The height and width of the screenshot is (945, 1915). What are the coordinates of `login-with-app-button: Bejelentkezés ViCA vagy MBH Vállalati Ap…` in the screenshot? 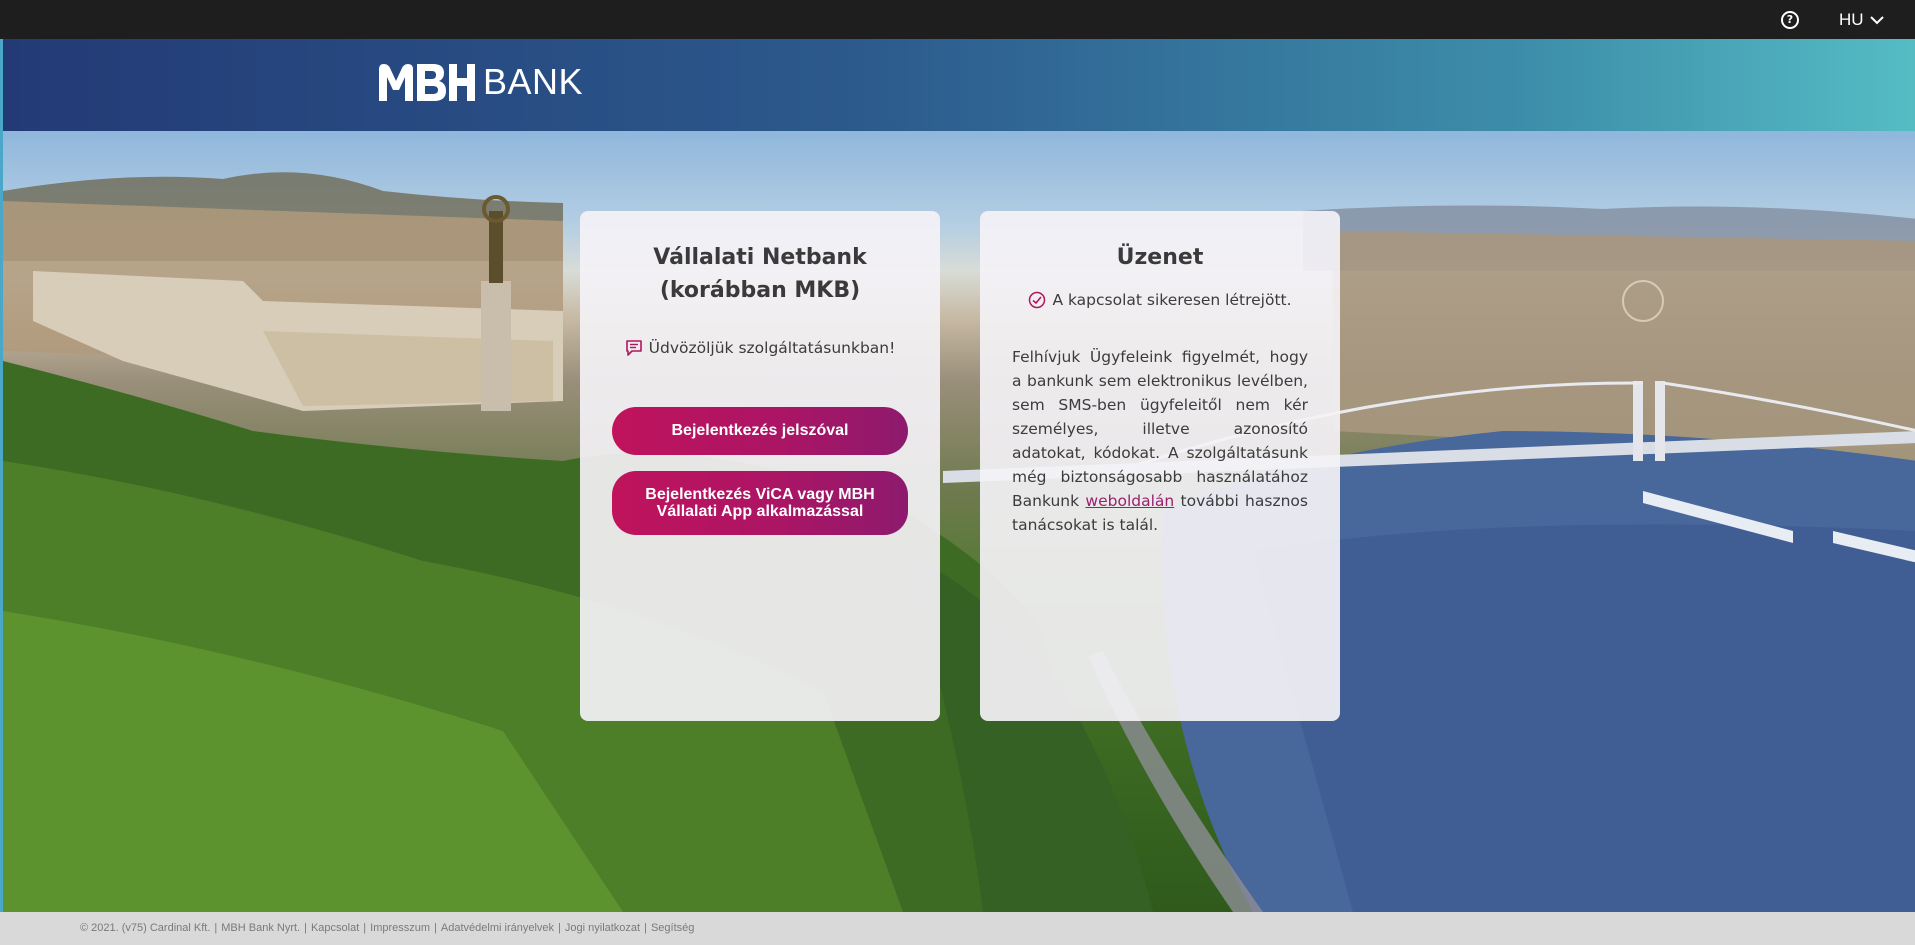 It's located at (760, 503).